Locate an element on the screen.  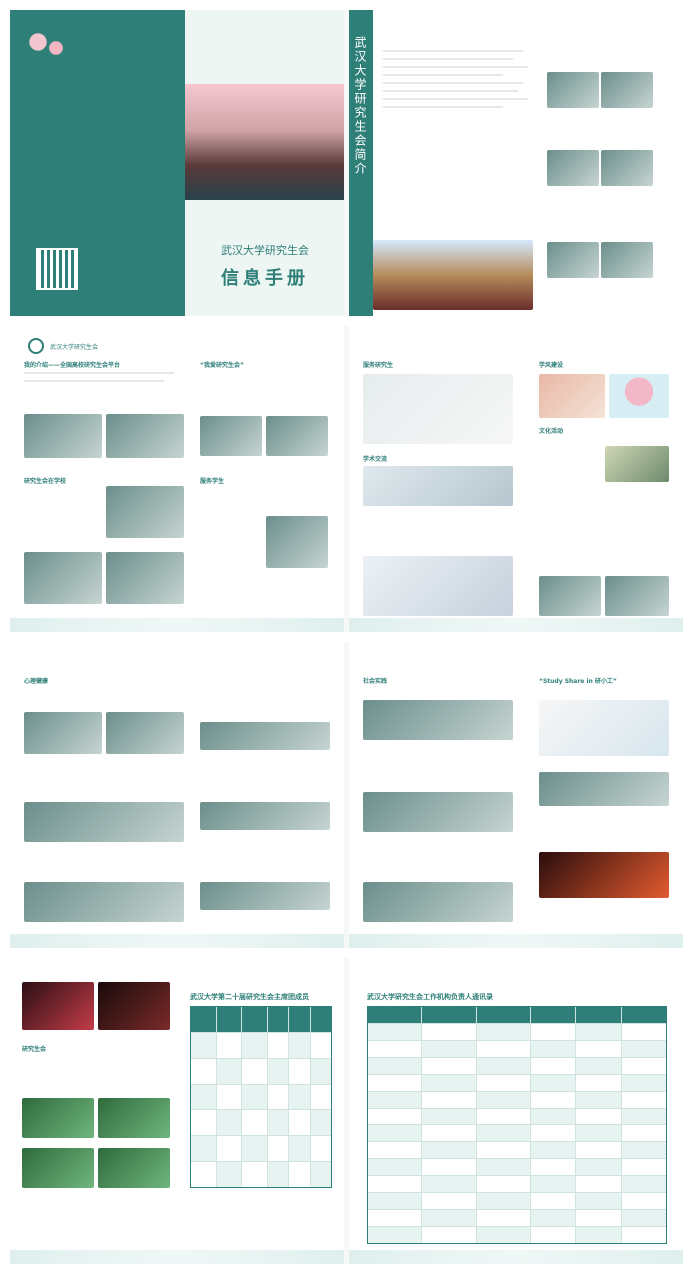
intro-page: 武汉大学研究生会简介 is located at coordinates (516, 163).